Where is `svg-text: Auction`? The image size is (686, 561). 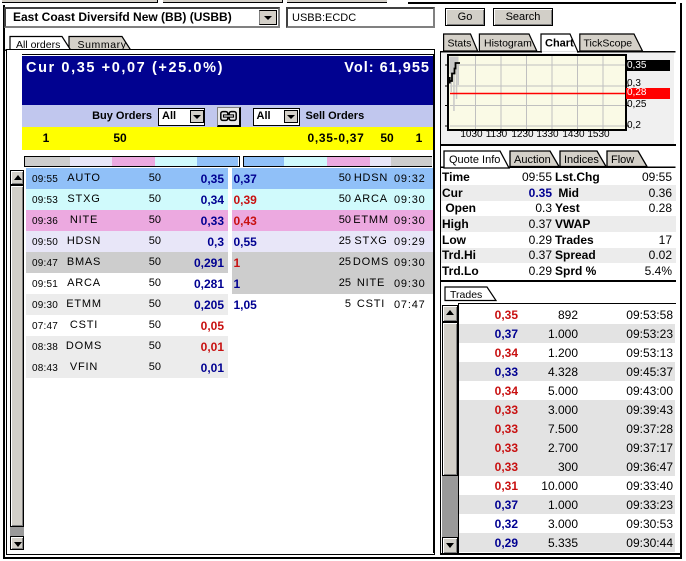 svg-text: Auction is located at coordinates (532, 160).